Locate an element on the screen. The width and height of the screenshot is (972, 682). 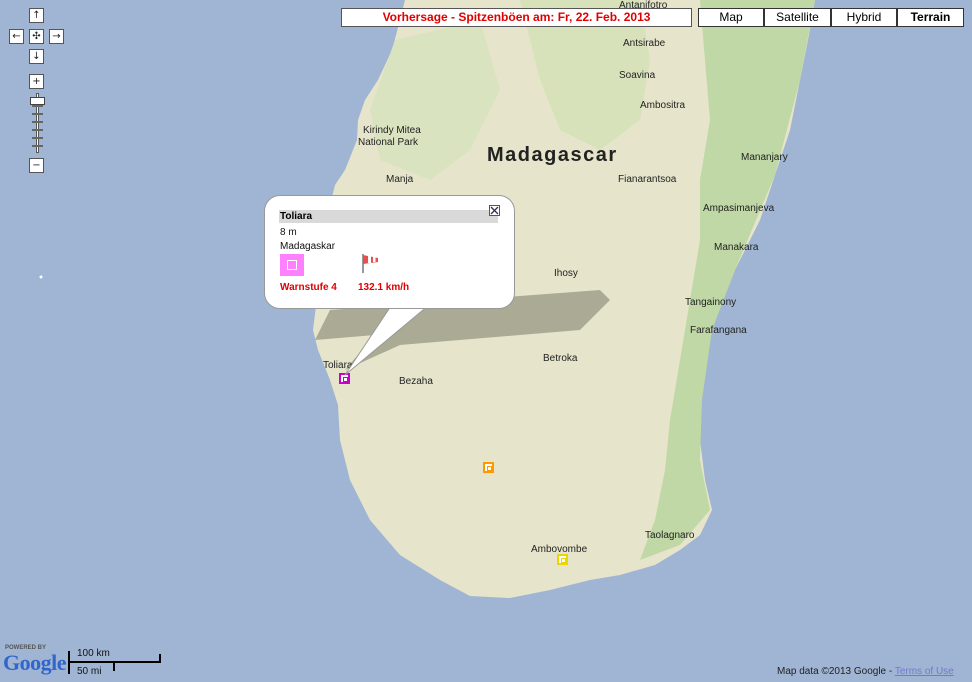
popup-station-name: Toliara is located at coordinates (388, 216).